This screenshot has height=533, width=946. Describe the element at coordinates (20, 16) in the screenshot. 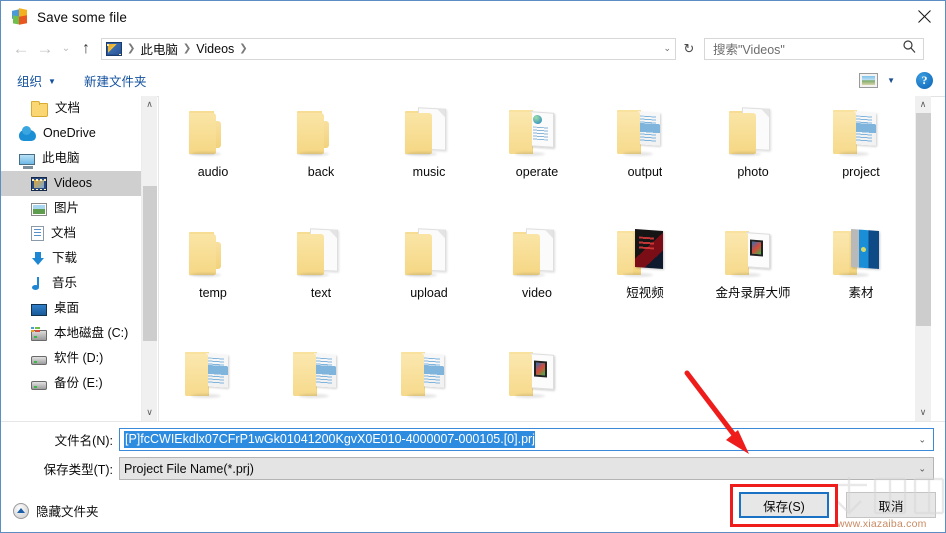

I see `butterfly-logo-icon` at that location.